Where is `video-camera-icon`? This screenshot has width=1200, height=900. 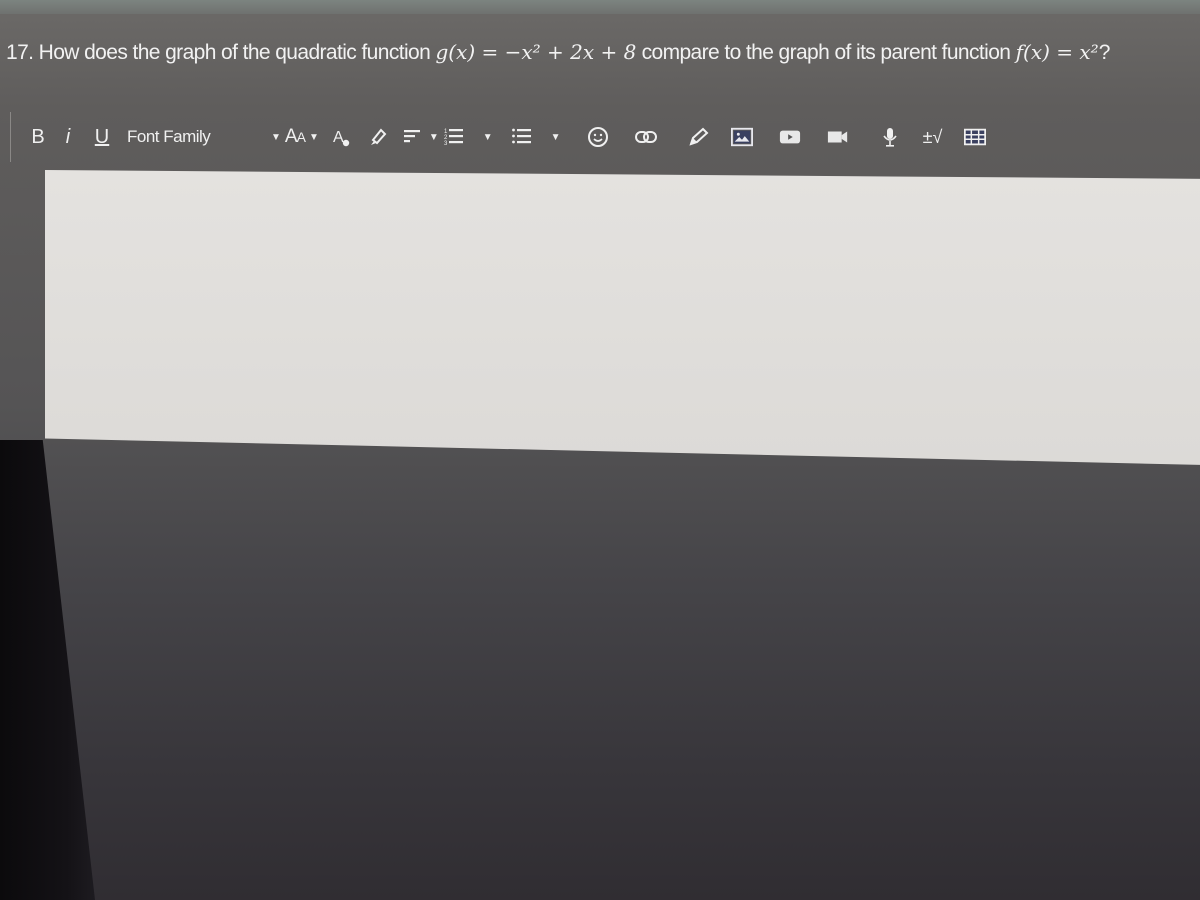 video-camera-icon is located at coordinates (837, 137).